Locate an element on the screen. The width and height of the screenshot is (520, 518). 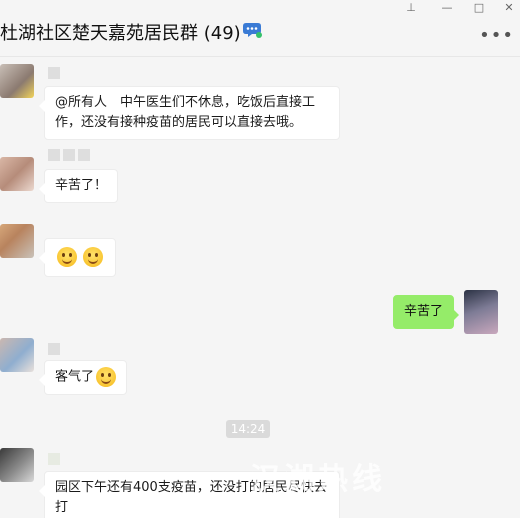
maximize-icon: □ is located at coordinates (479, 8).